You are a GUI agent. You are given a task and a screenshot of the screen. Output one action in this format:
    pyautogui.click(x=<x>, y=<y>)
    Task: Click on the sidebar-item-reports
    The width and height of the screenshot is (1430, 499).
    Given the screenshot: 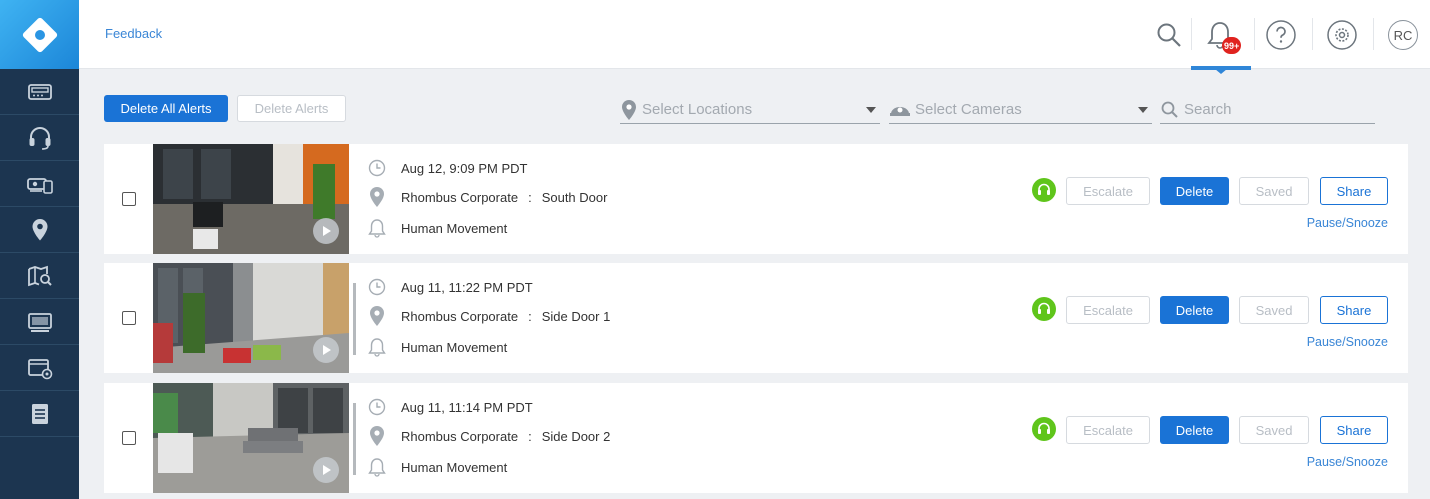 What is the action you would take?
    pyautogui.click(x=39, y=414)
    